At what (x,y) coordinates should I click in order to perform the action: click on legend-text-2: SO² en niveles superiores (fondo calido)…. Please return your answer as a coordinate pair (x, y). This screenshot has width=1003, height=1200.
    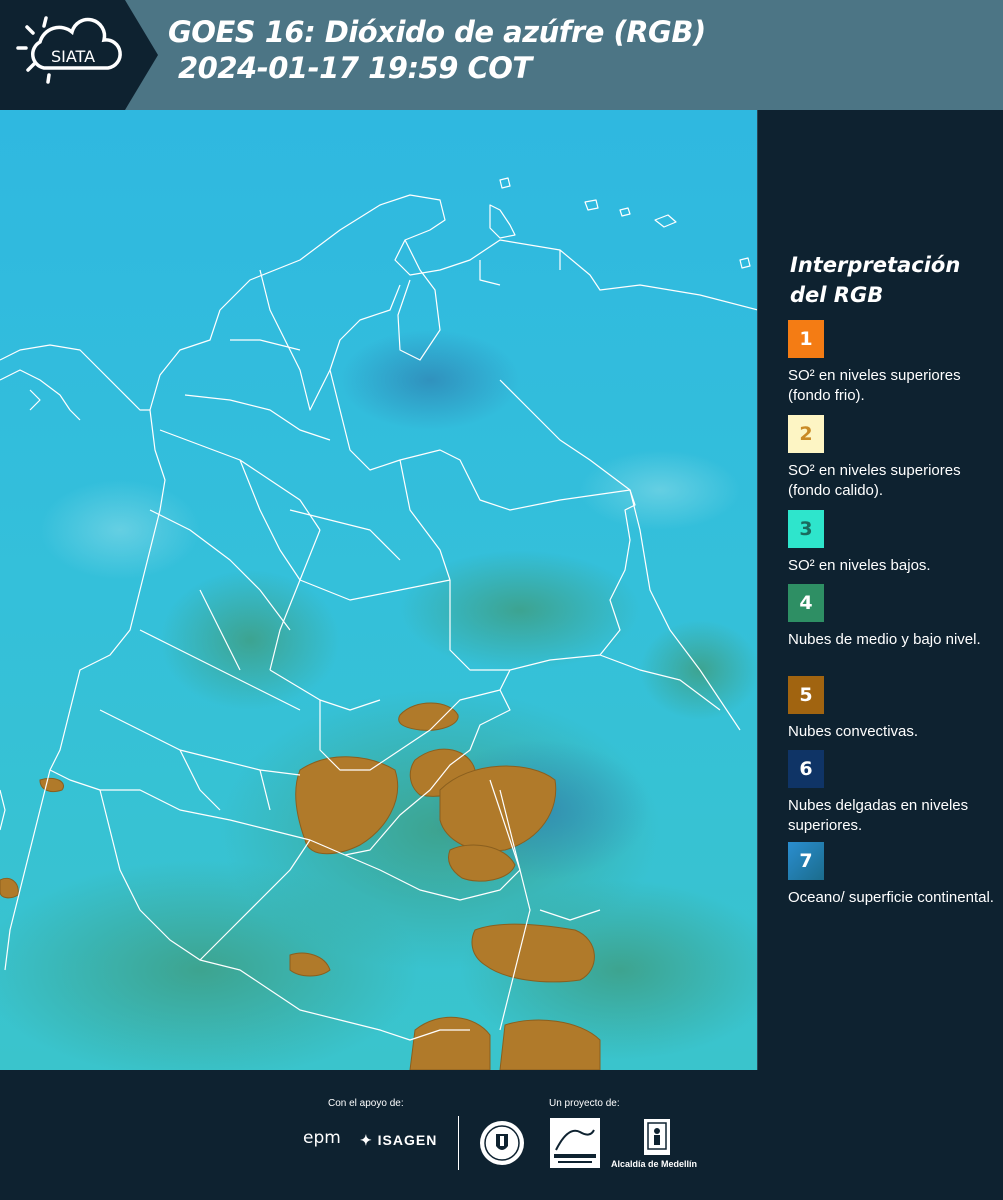
    Looking at the image, I should click on (874, 480).